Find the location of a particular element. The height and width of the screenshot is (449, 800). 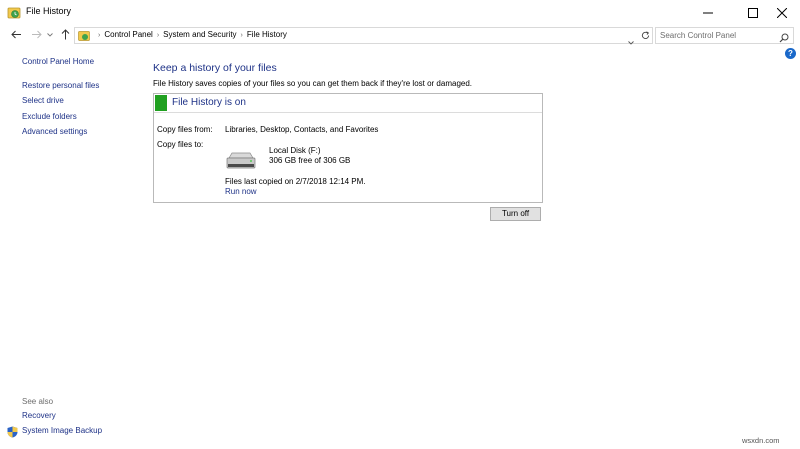

help-button: ? is located at coordinates (790, 53).